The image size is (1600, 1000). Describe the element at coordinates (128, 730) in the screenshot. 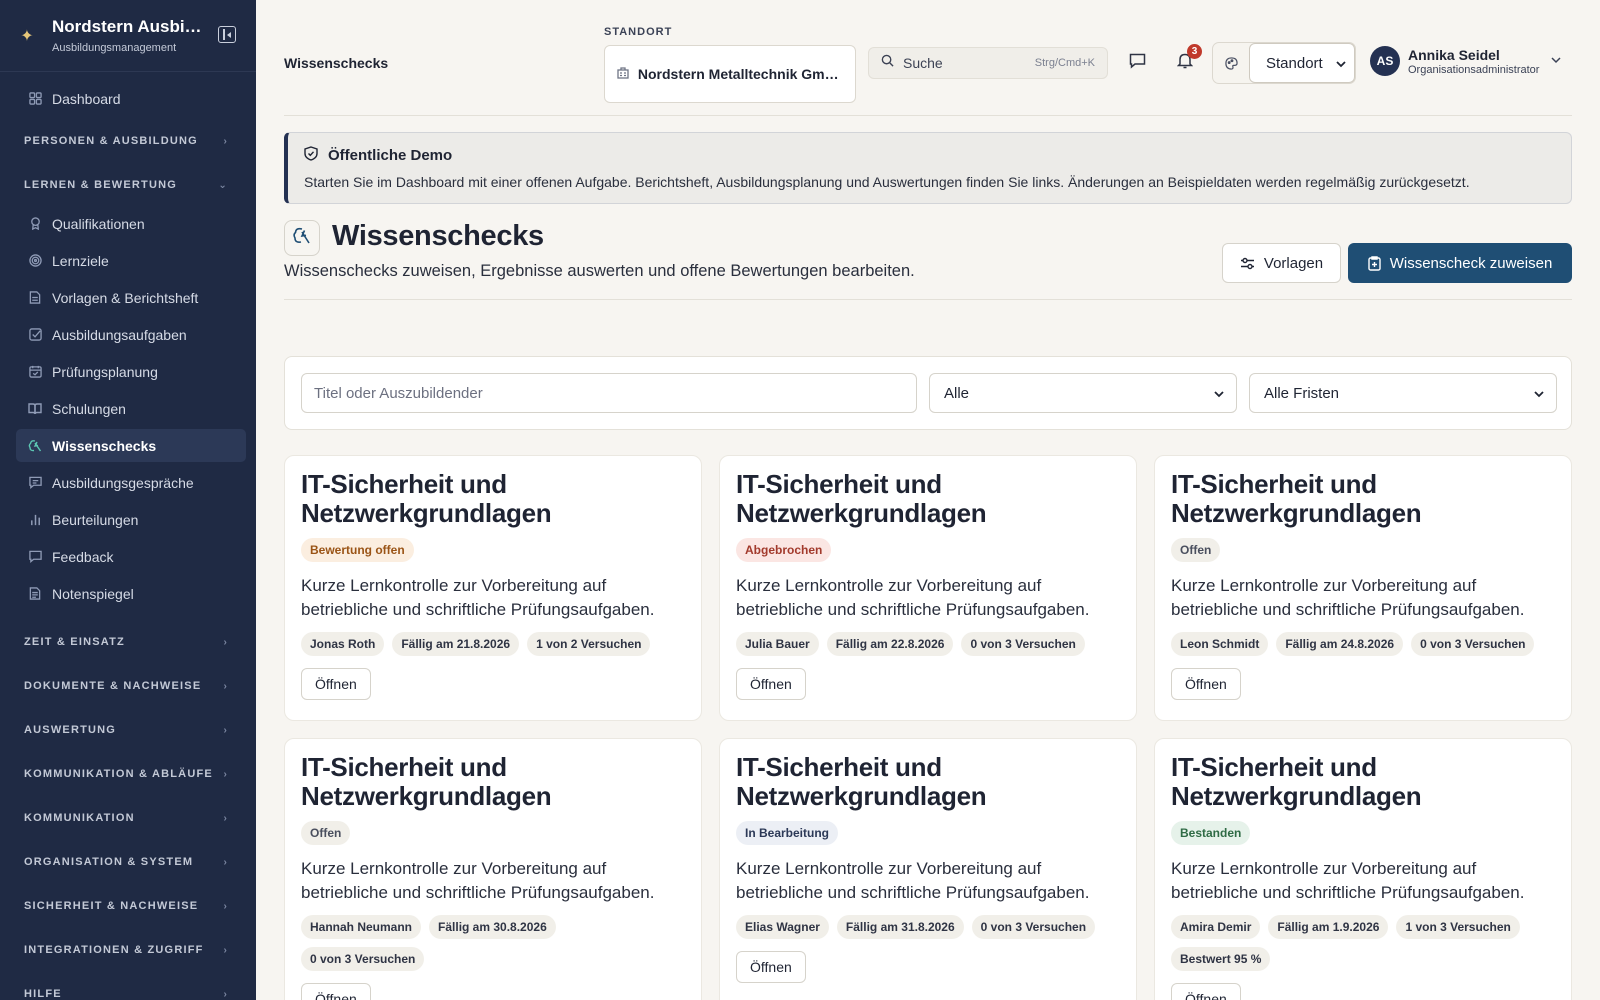

I see `sidebar-section-auswertung: AUSWERTUNG ›` at that location.